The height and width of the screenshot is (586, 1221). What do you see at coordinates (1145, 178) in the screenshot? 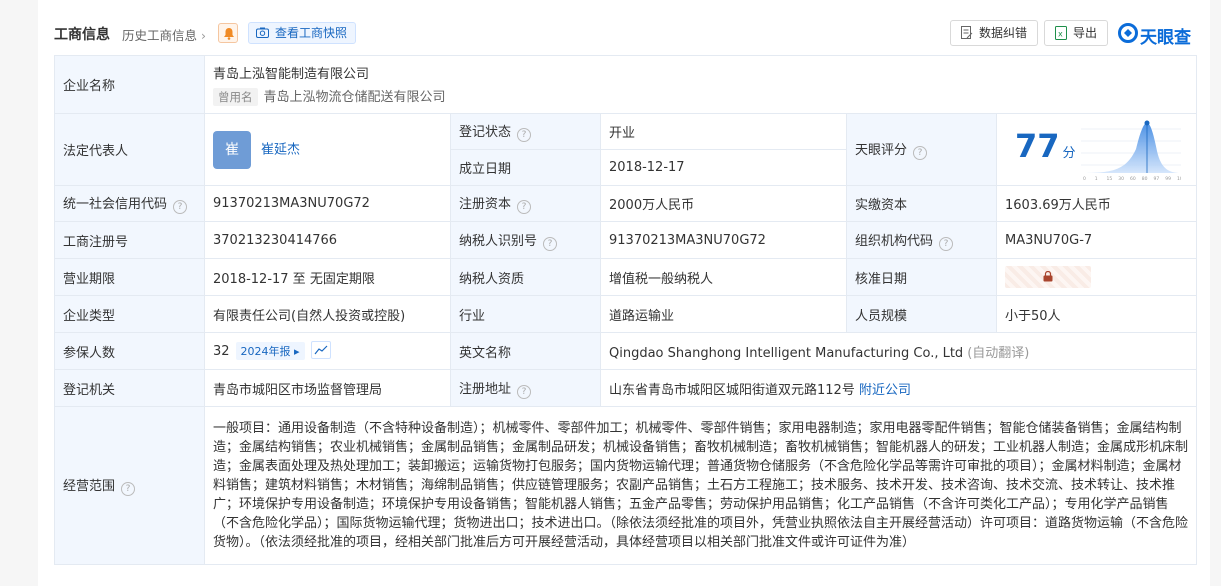
I see `score-tick-label: 80` at bounding box center [1145, 178].